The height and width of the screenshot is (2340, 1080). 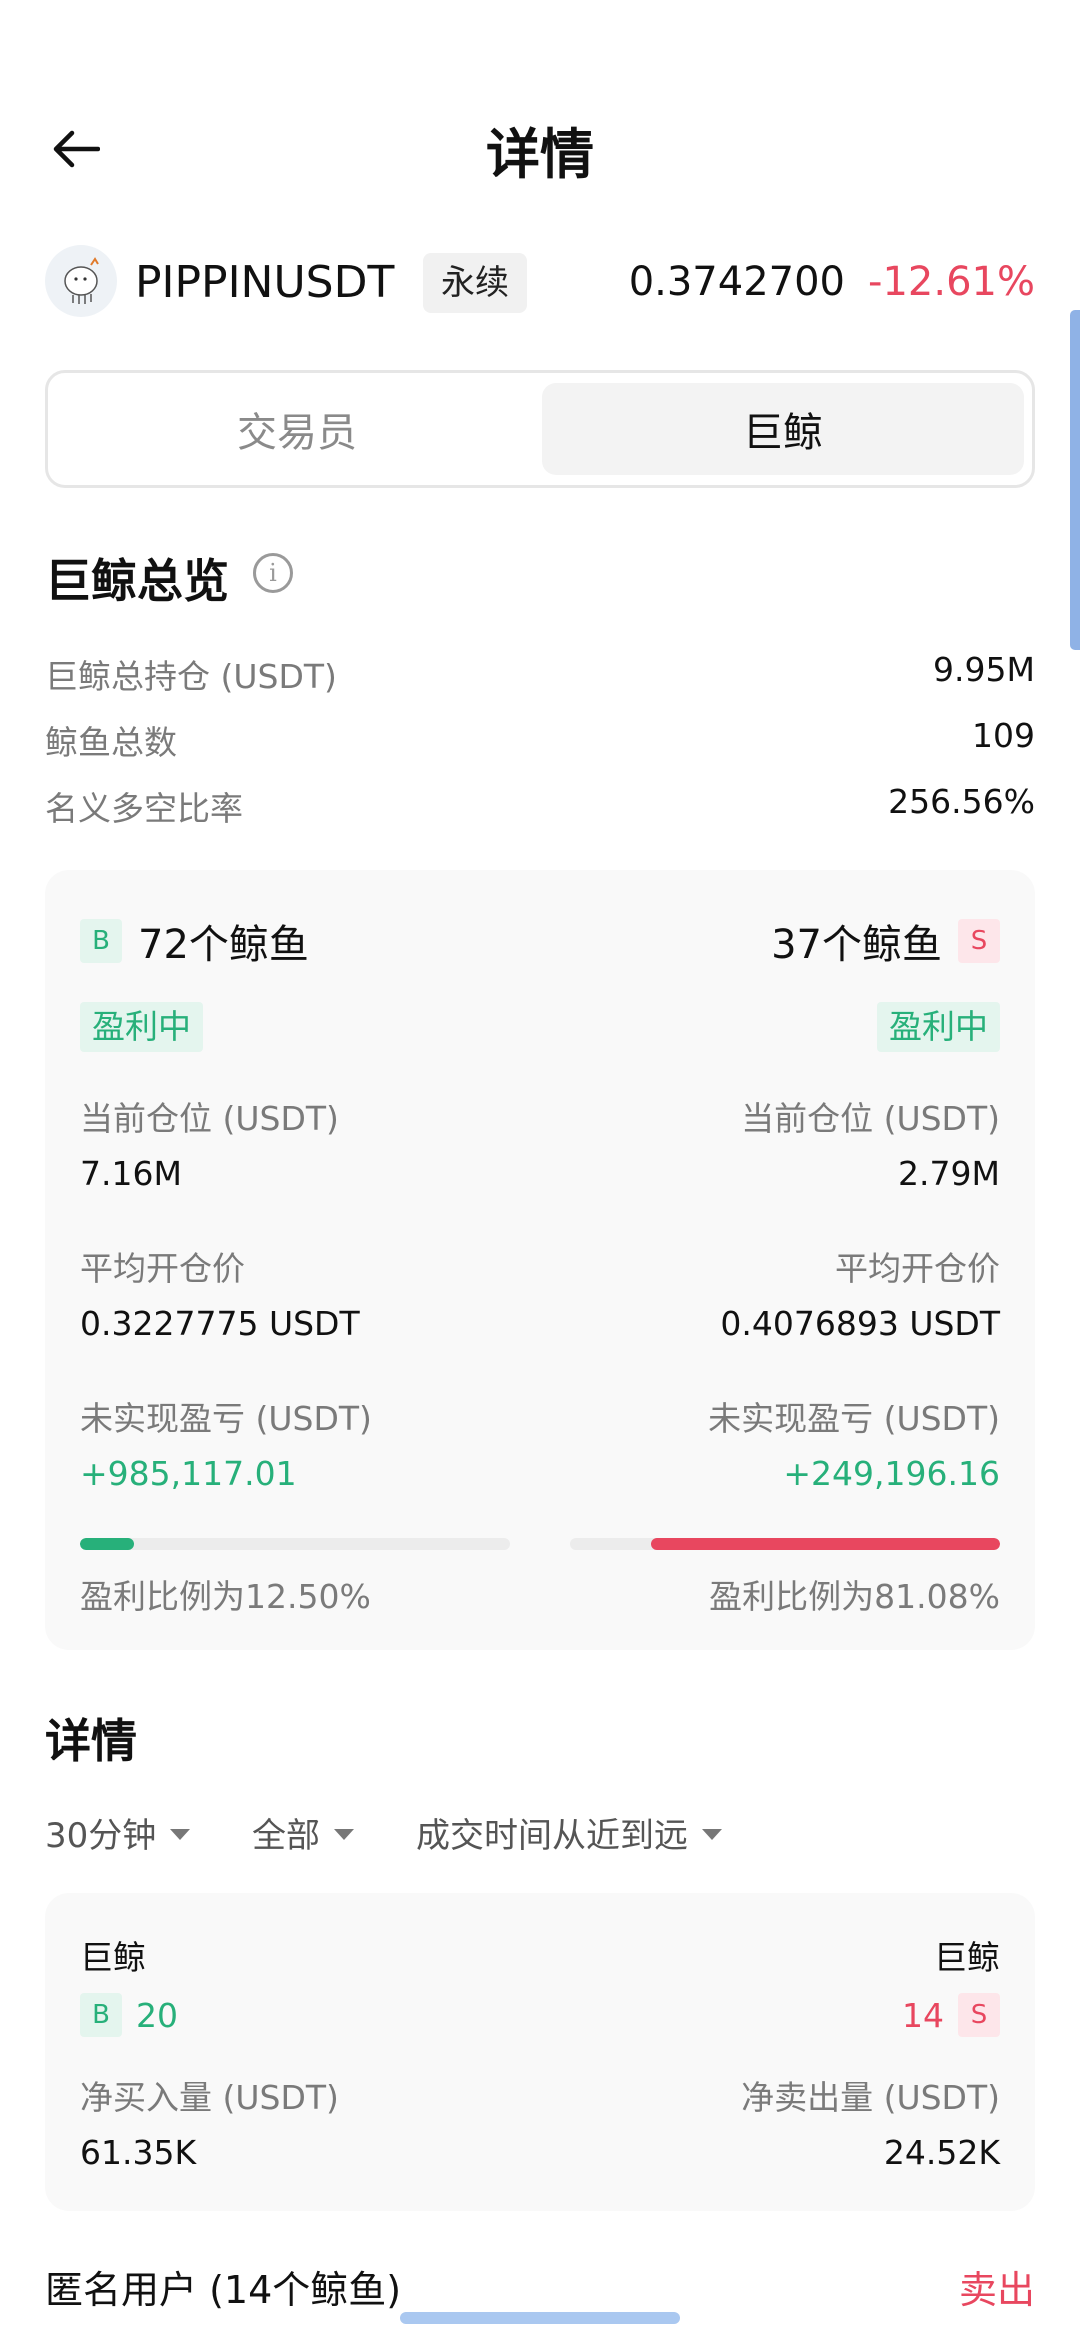 What do you see at coordinates (856, 945) in the screenshot?
I see `short-whale-count: 37个鲸鱼` at bounding box center [856, 945].